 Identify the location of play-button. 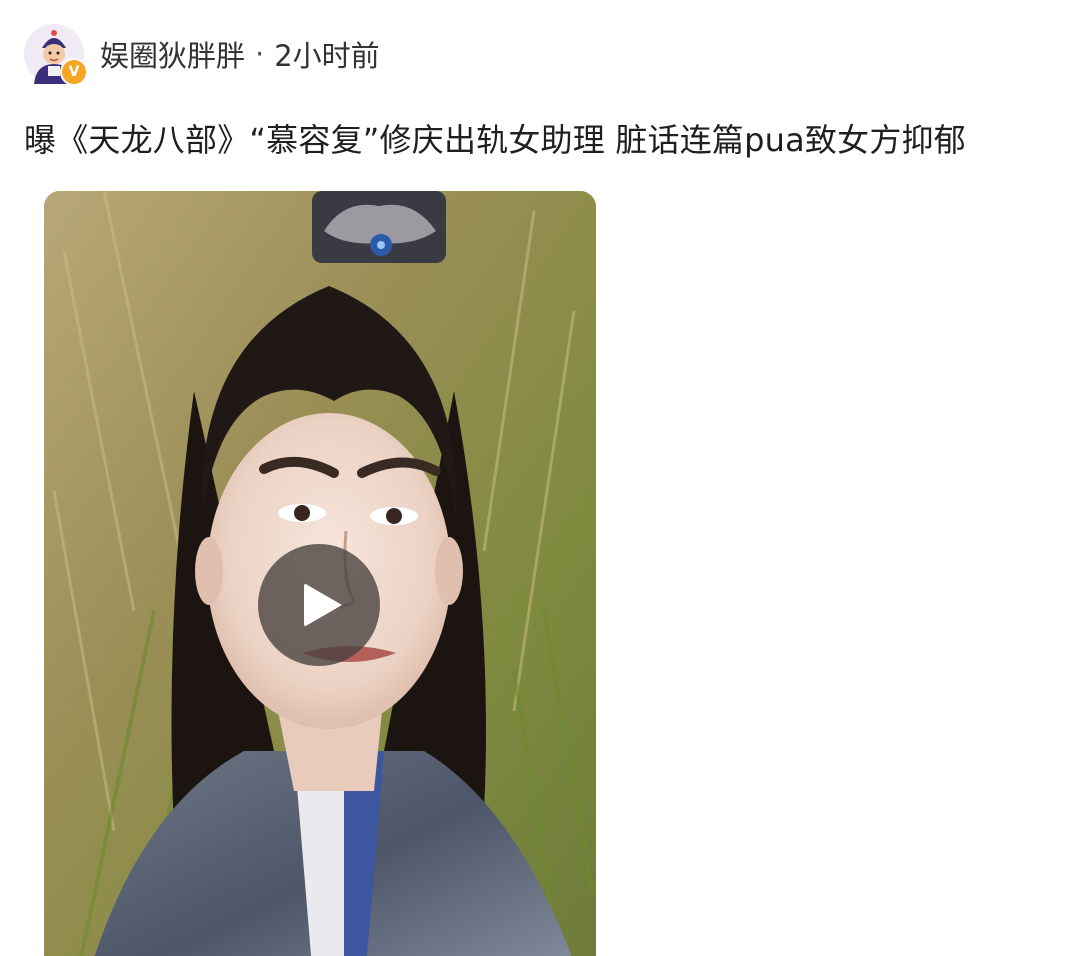
(319, 605).